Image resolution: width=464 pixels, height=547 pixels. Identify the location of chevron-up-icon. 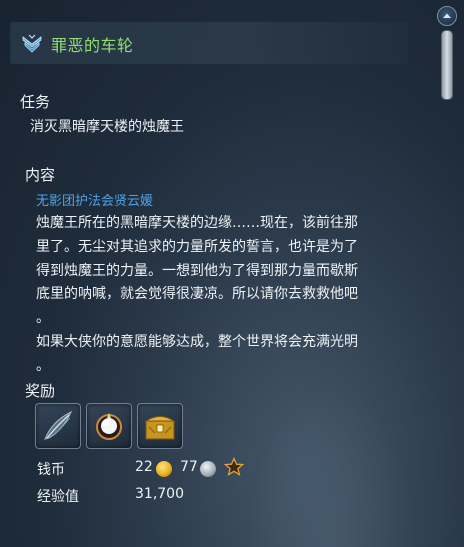
(447, 15).